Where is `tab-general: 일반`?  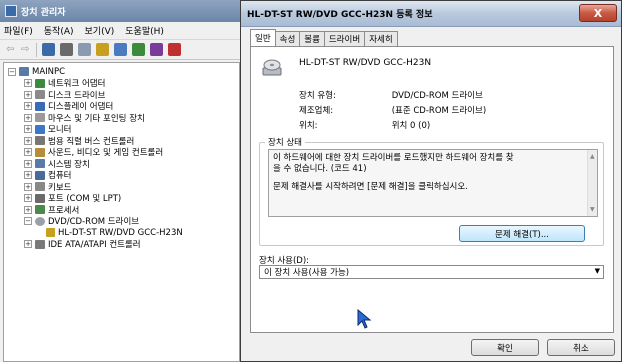 tab-general: 일반 is located at coordinates (263, 37).